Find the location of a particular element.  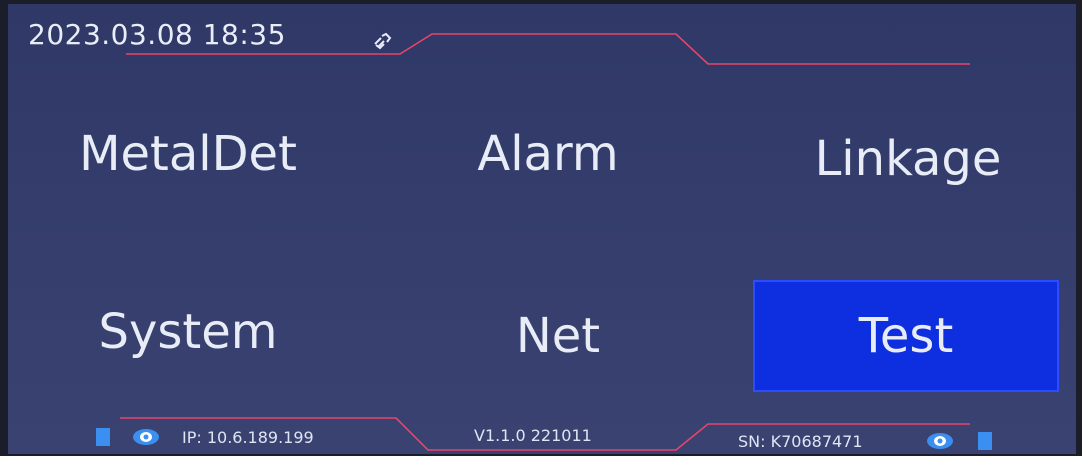

menu-item-label: Net is located at coordinates (558, 336).